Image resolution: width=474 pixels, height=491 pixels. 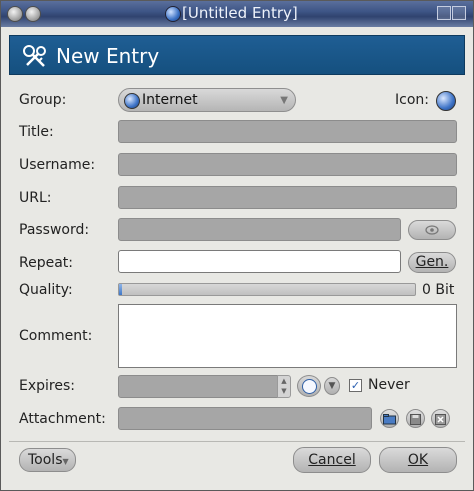 What do you see at coordinates (267, 289) in the screenshot?
I see `quality-progress-bar` at bounding box center [267, 289].